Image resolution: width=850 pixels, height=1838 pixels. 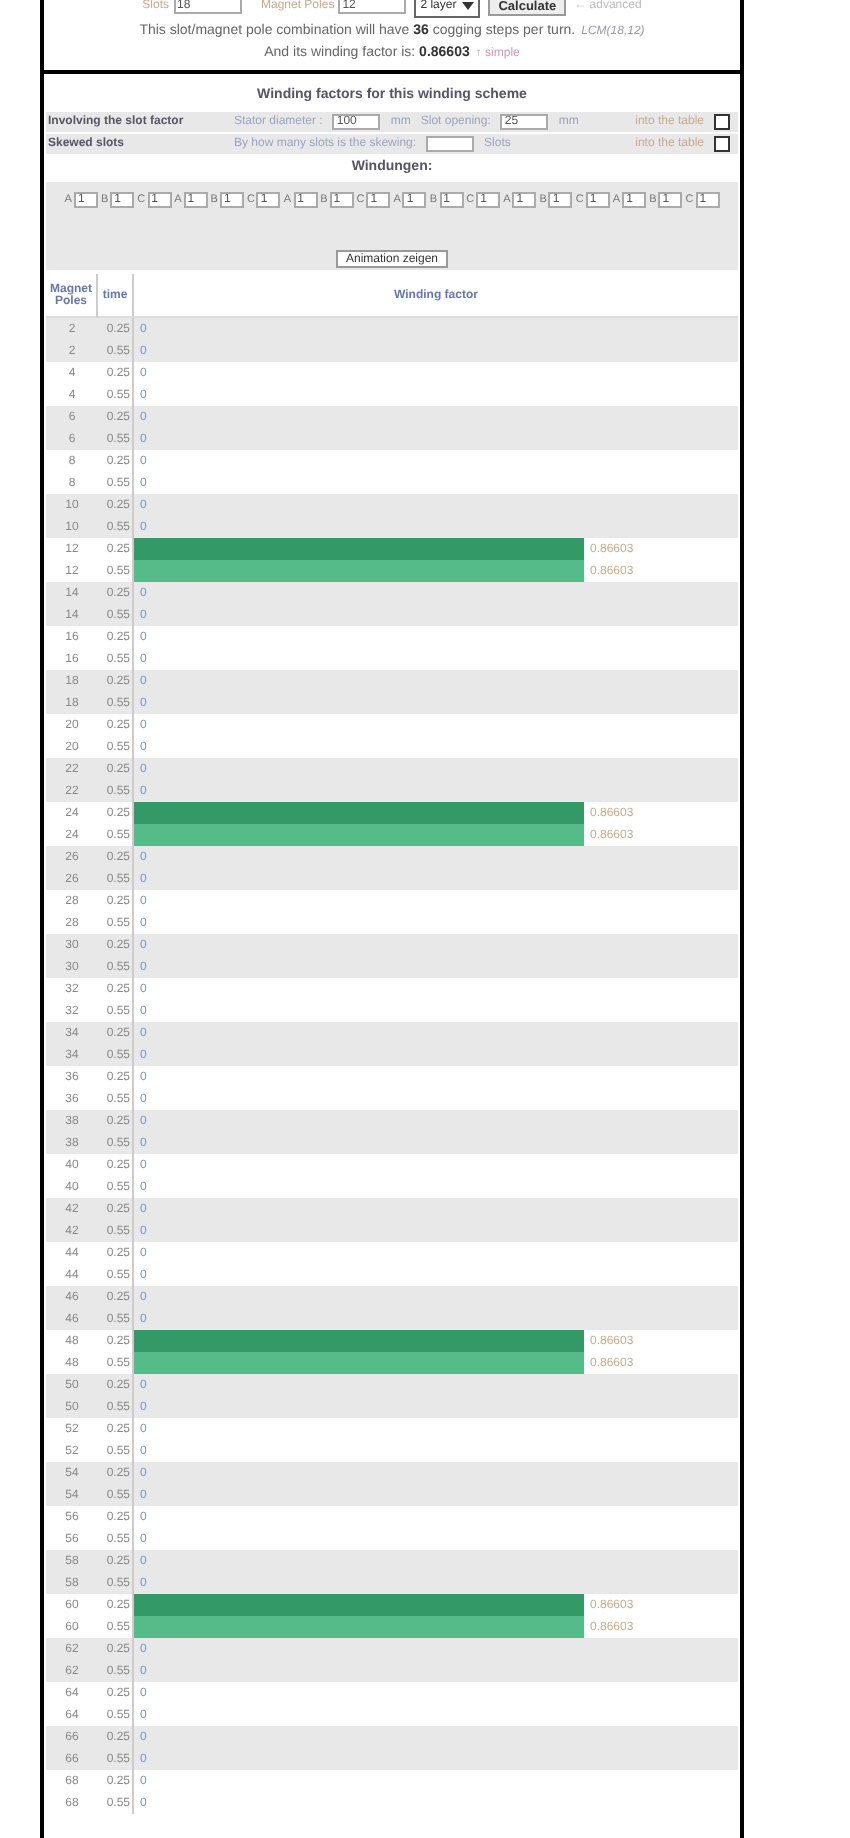 What do you see at coordinates (468, 6) in the screenshot?
I see `dropdown-arrow-icon` at bounding box center [468, 6].